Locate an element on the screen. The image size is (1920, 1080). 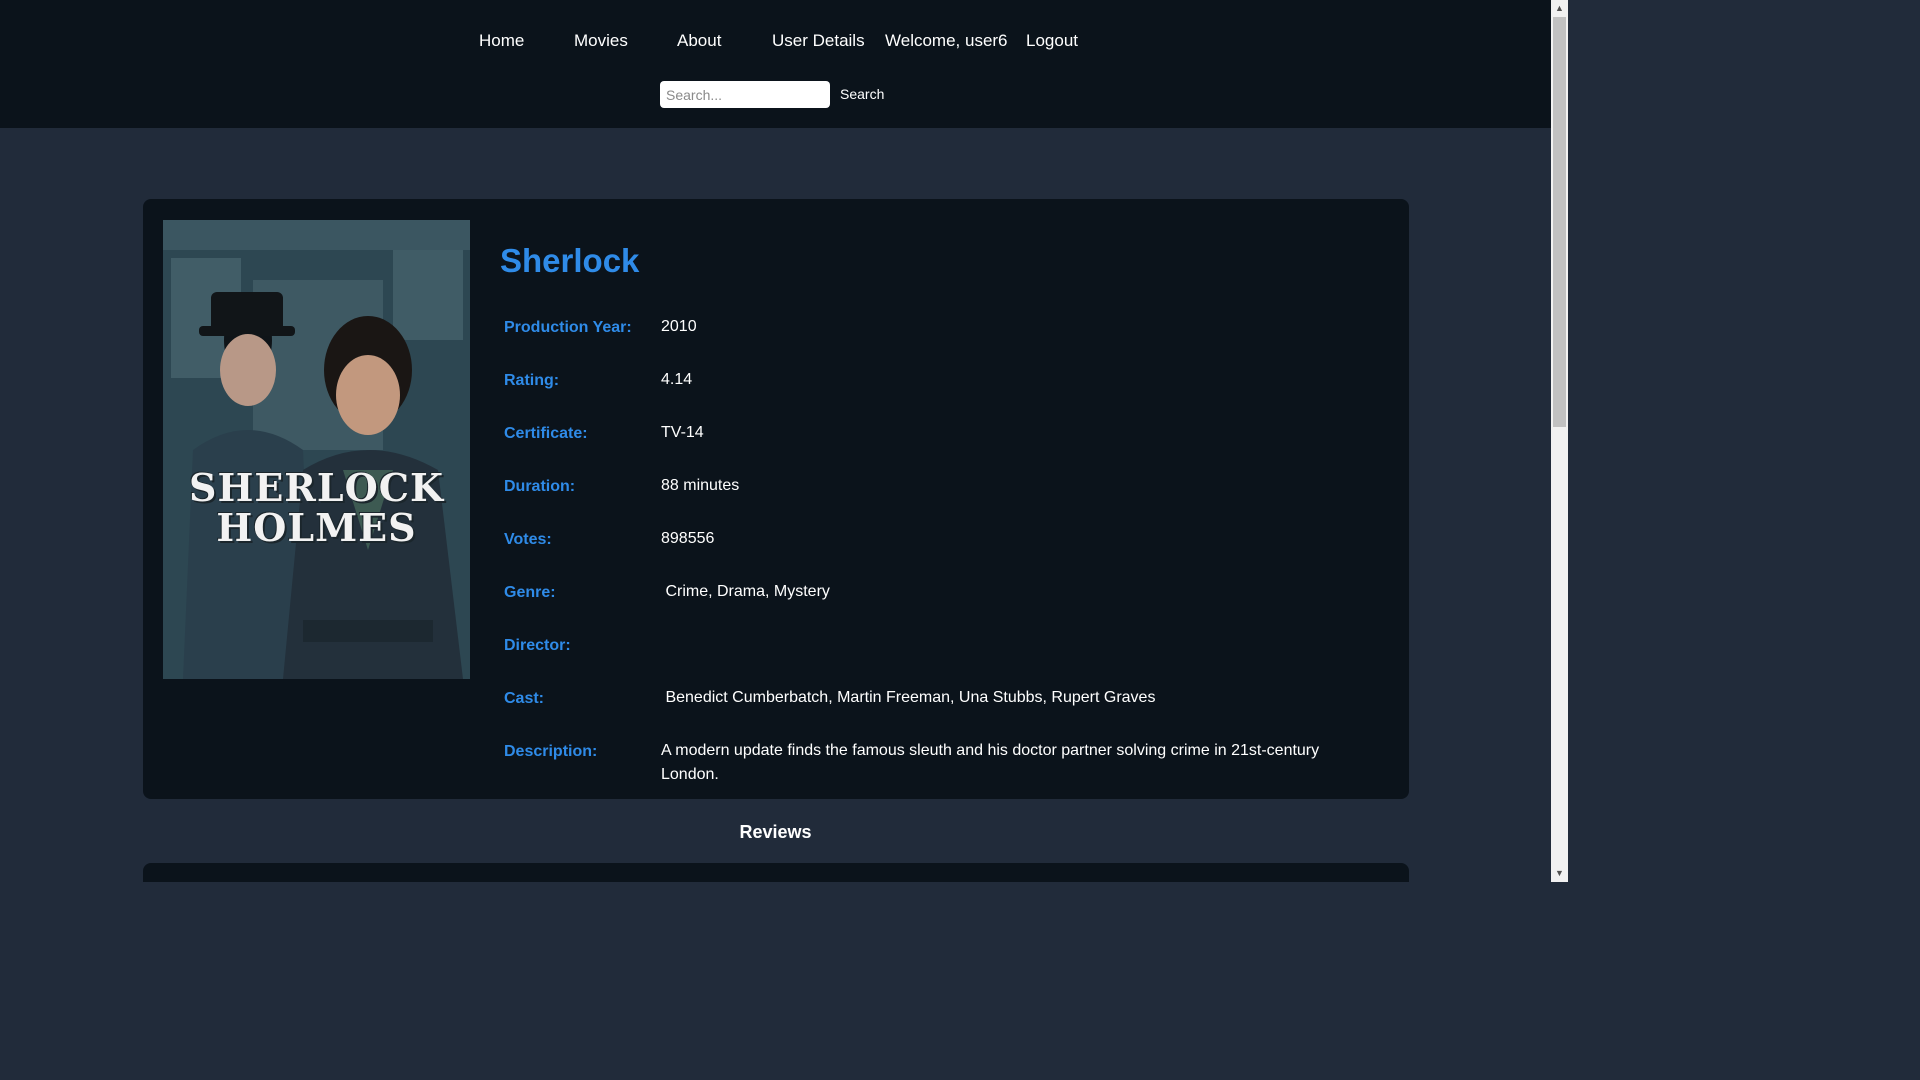
scroll-up-arrow-icon: ▲ is located at coordinates (1559, 8).